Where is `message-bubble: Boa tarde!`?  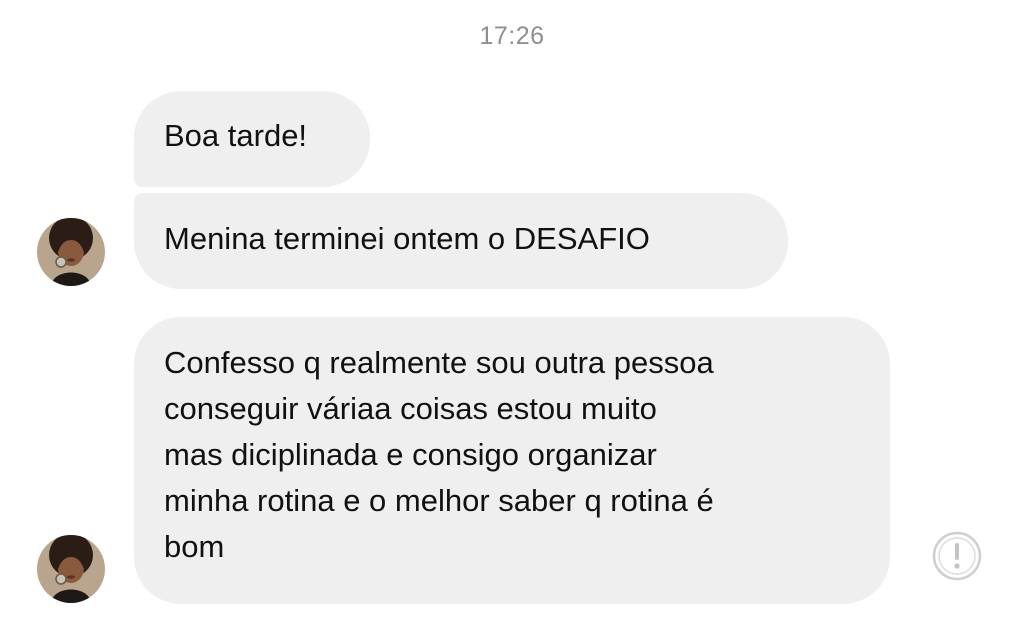 message-bubble: Boa tarde! is located at coordinates (252, 139).